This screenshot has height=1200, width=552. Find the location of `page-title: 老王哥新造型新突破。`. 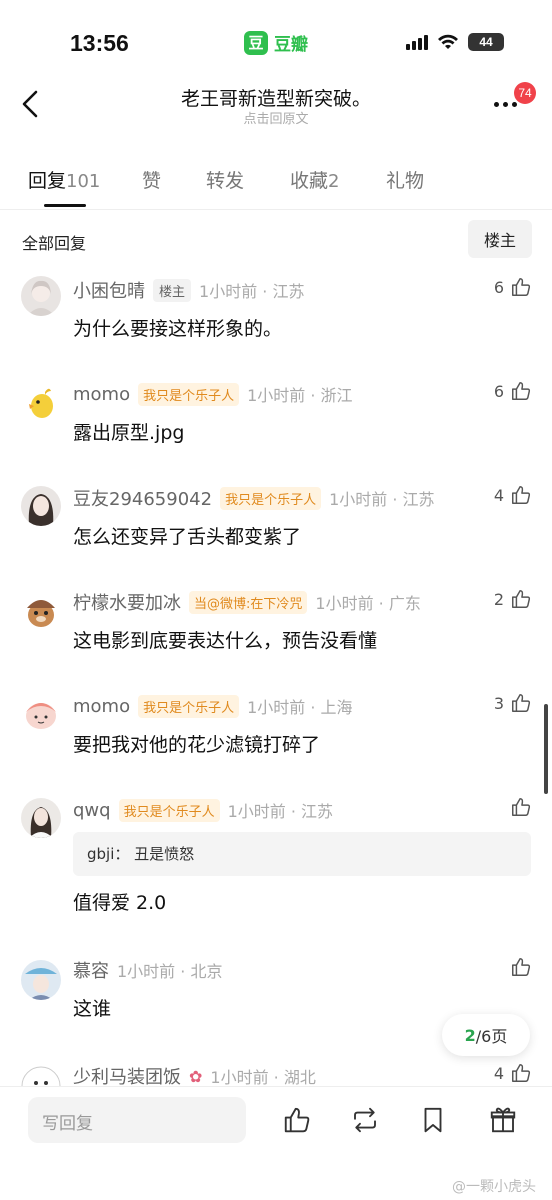

page-title: 老王哥新造型新突破。 is located at coordinates (276, 97).